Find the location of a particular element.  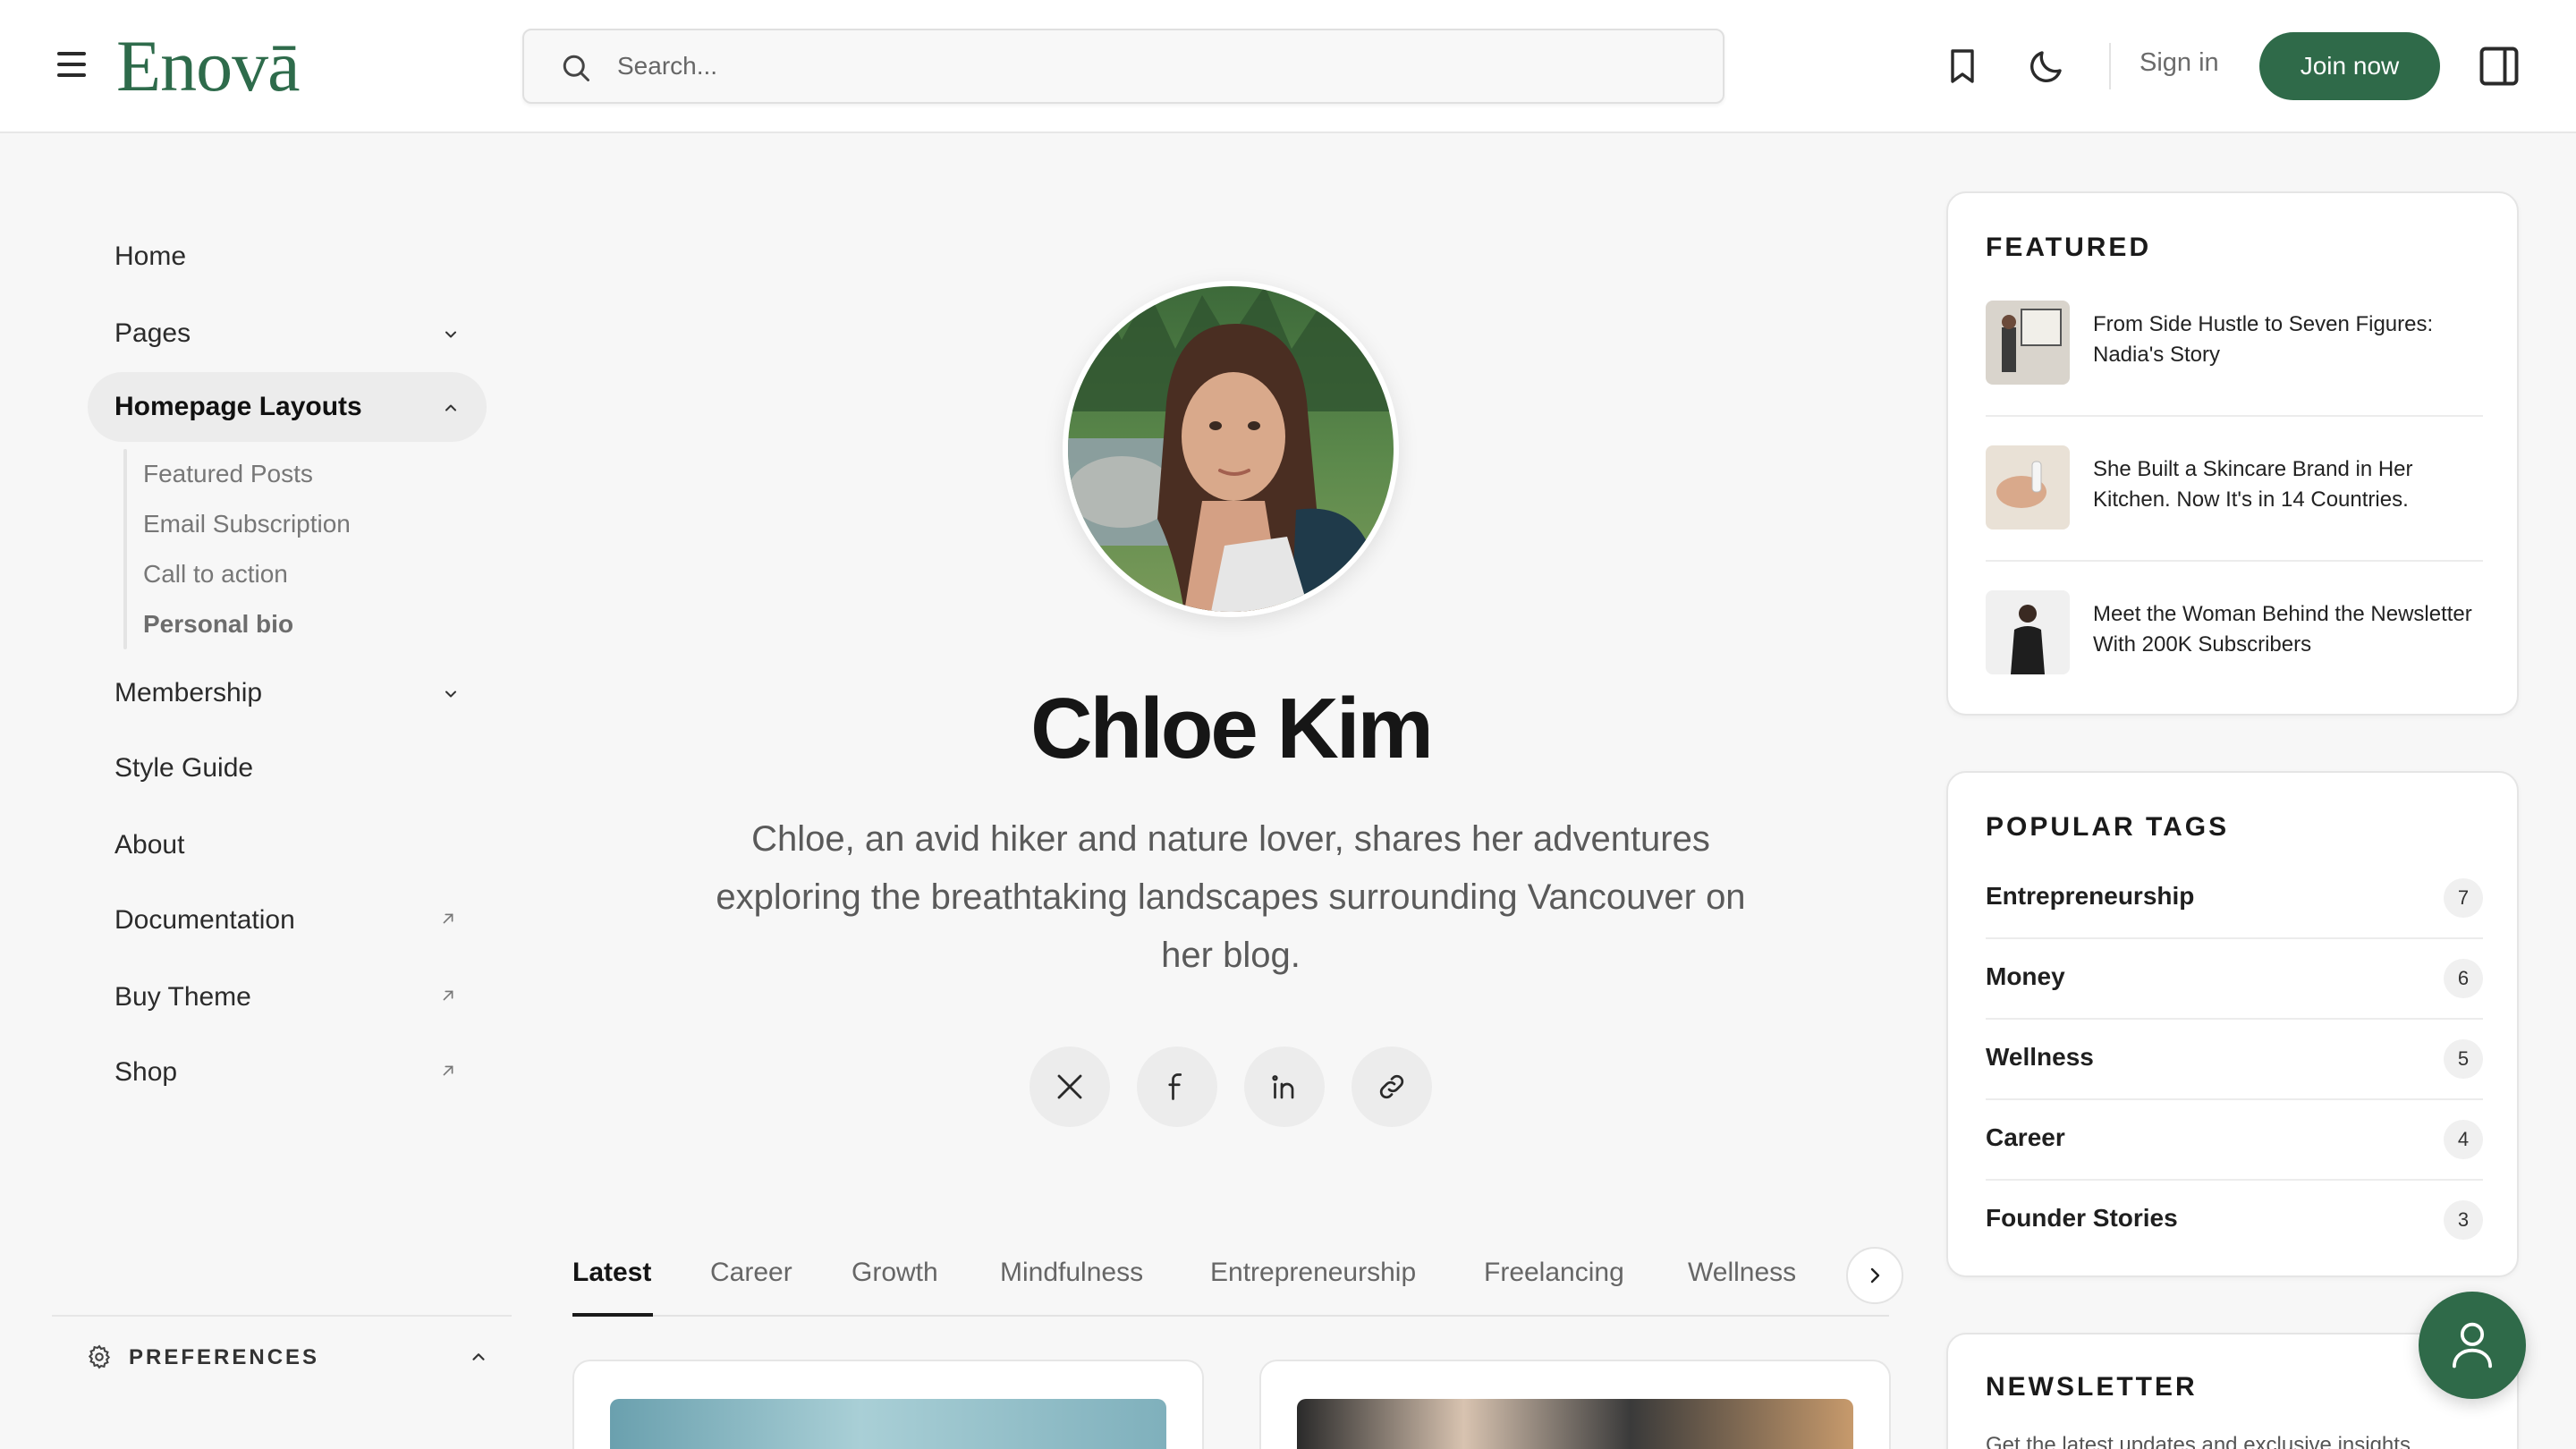

subitem-personal-bio: Personal bio is located at coordinates (218, 624).